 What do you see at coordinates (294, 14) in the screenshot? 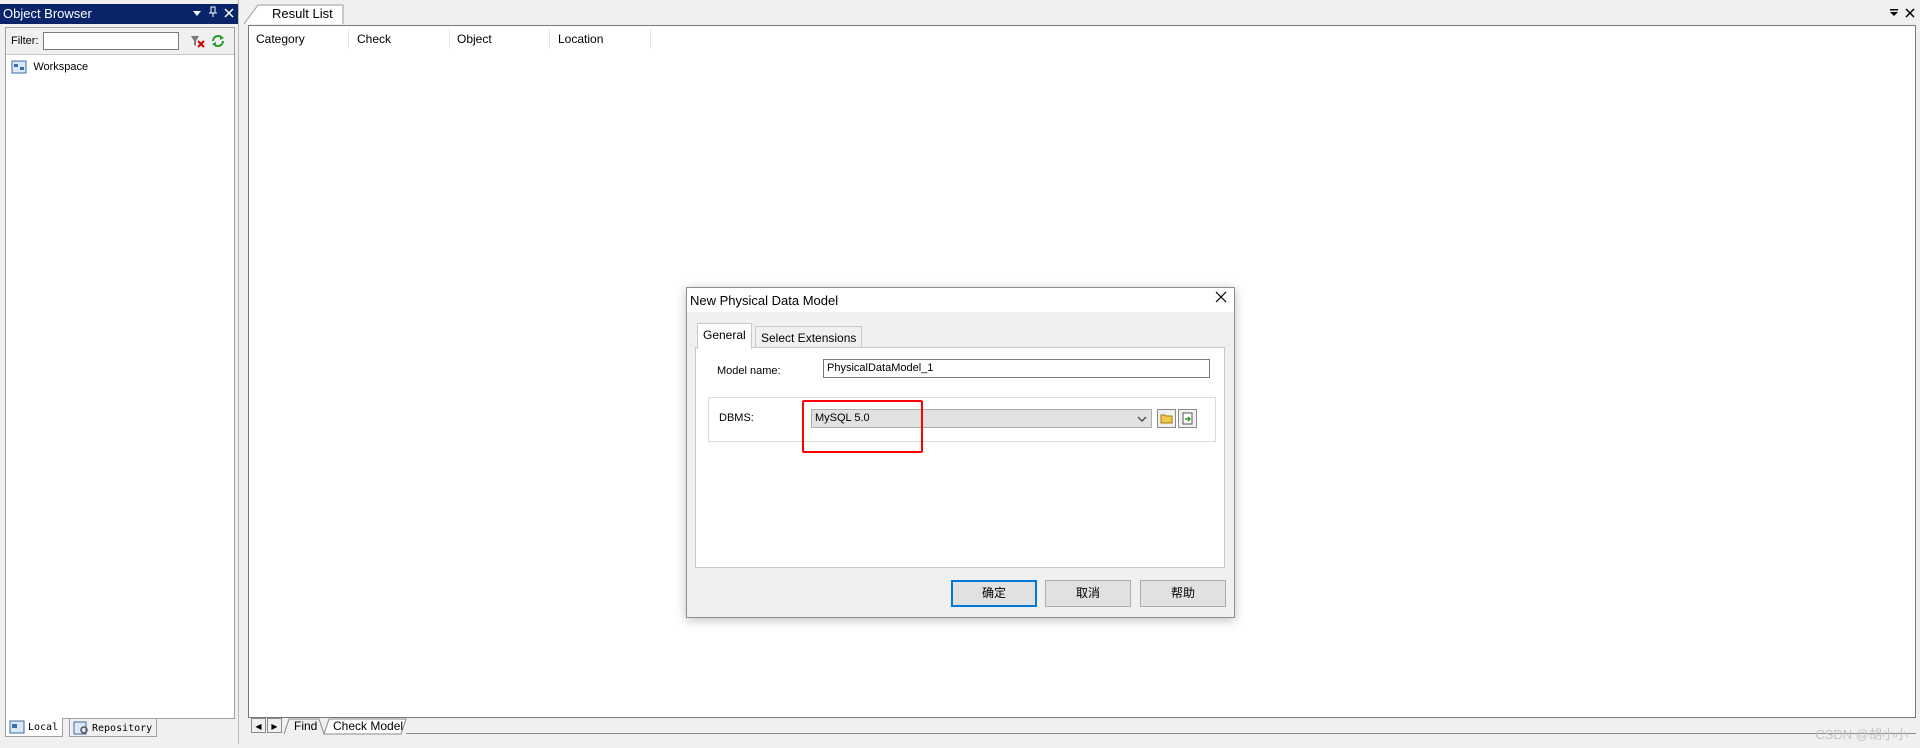
I see `tab-result-list: Result List` at bounding box center [294, 14].